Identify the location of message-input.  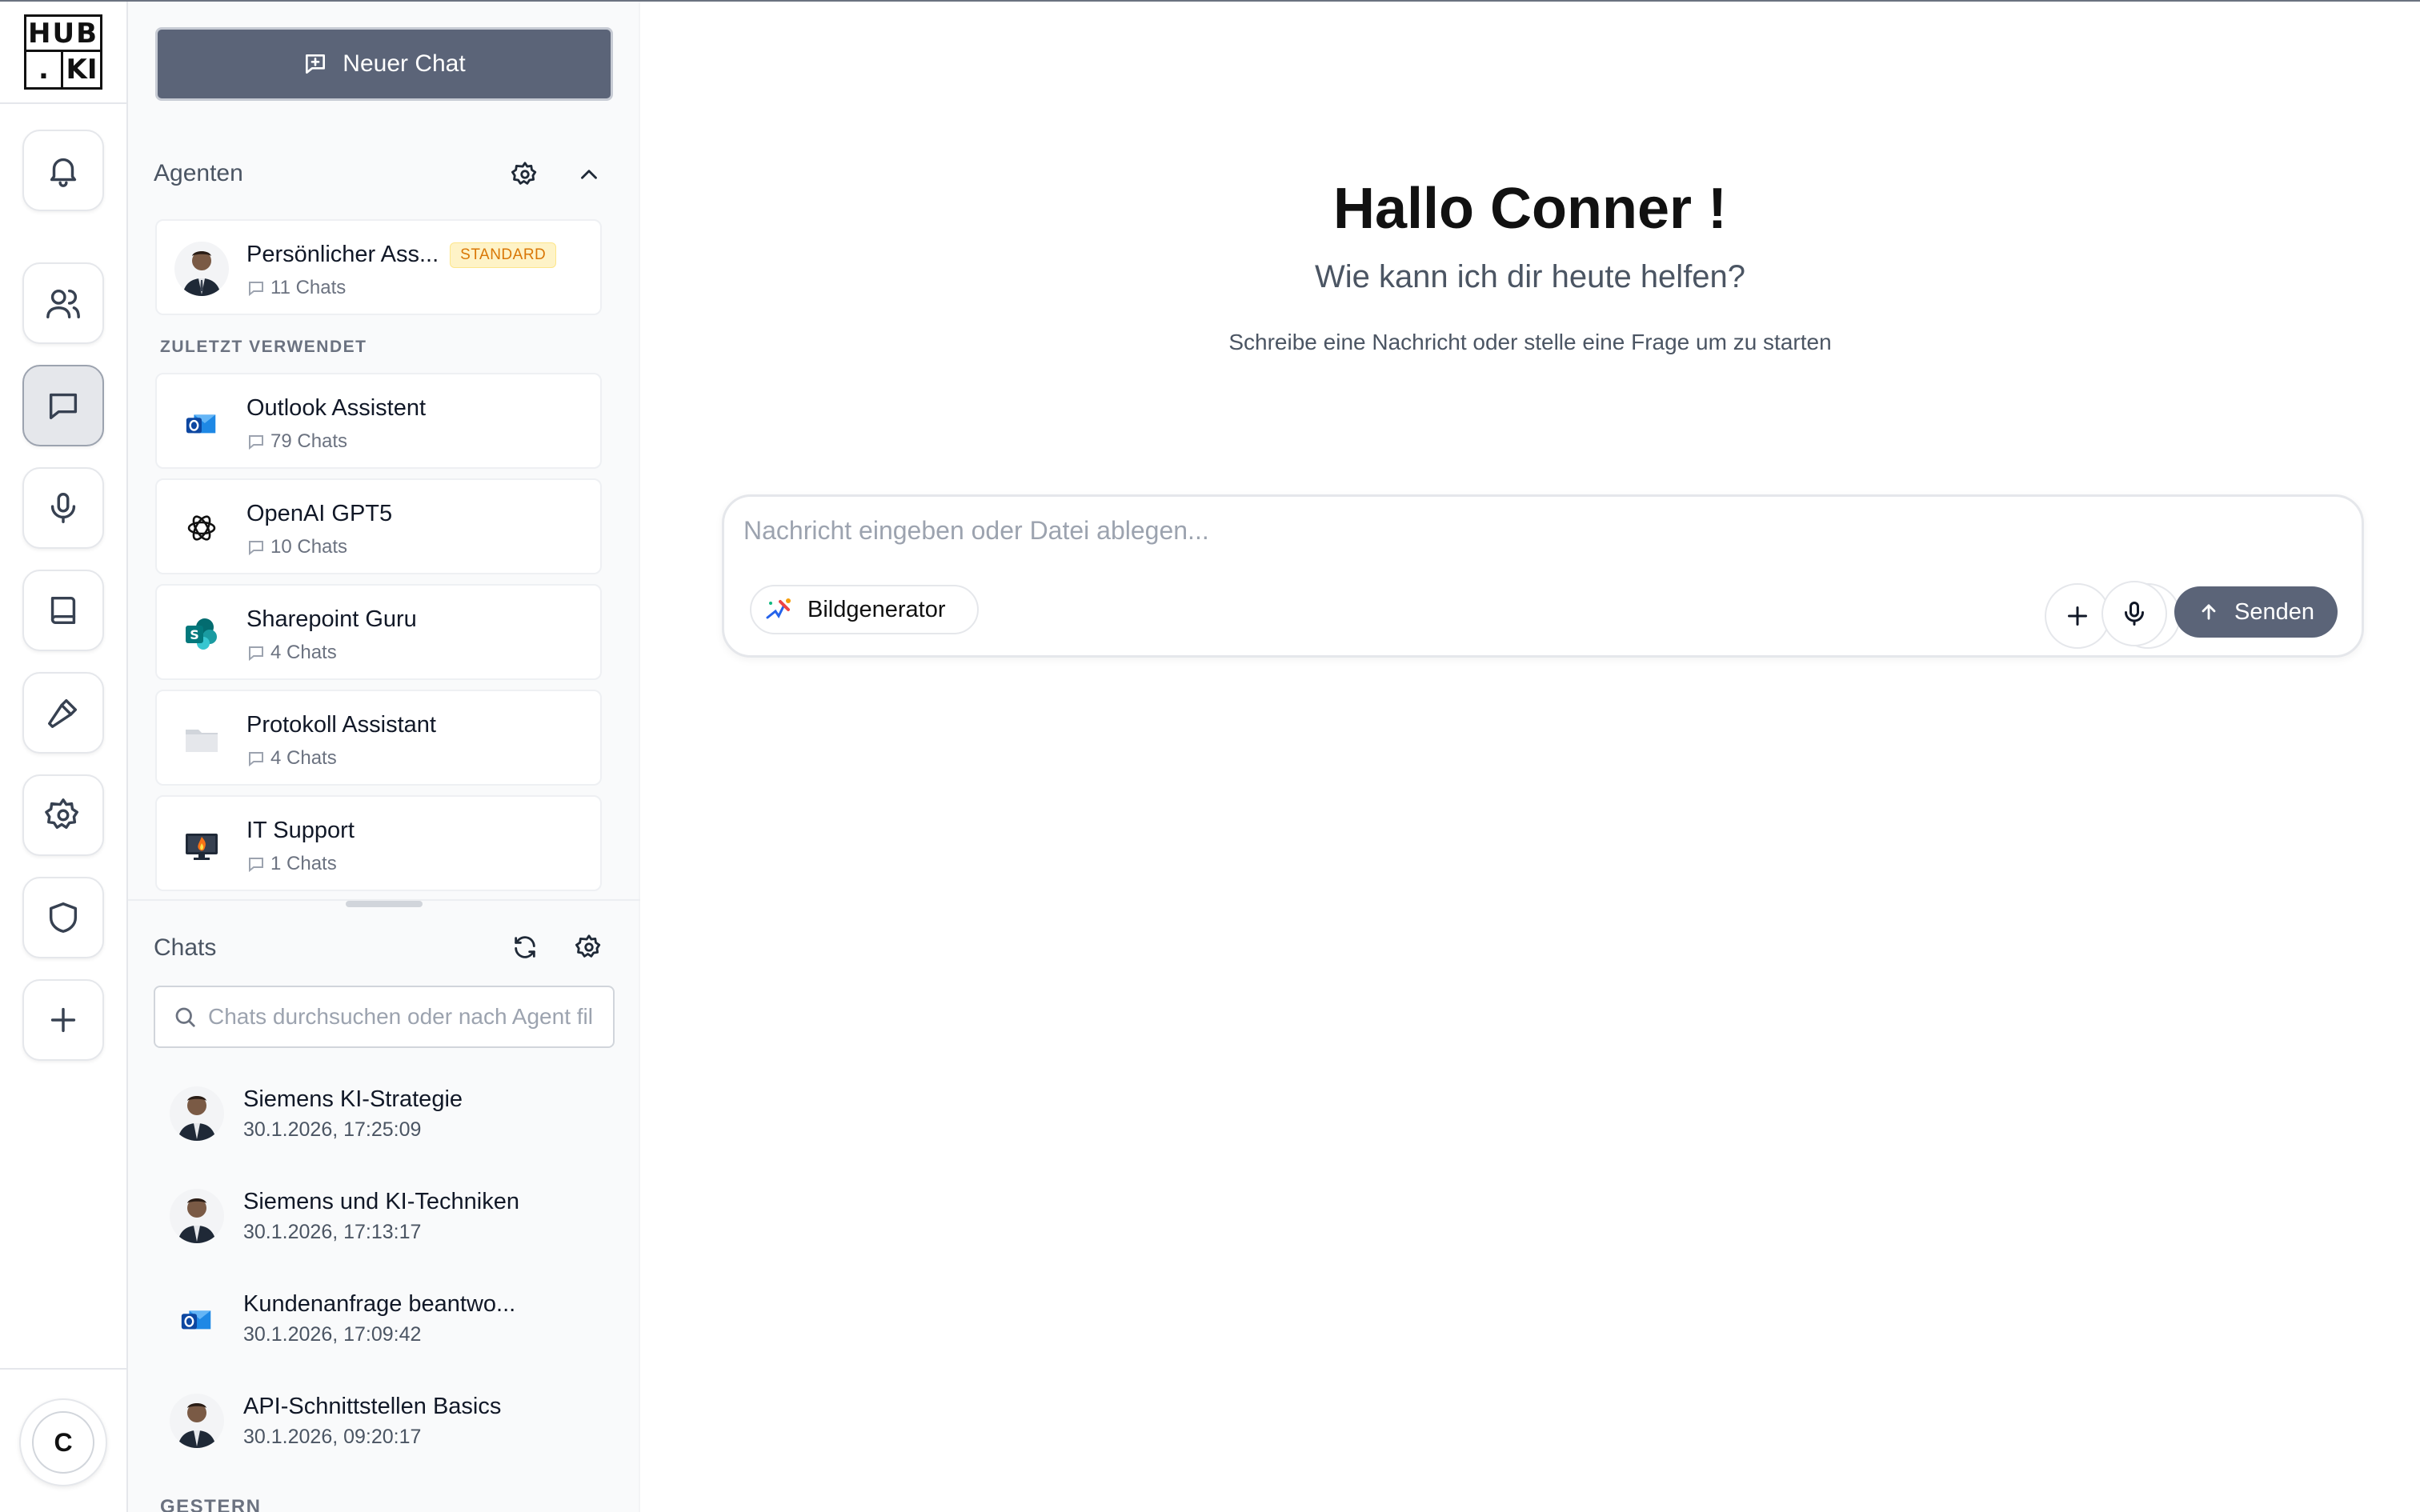
(1503, 538).